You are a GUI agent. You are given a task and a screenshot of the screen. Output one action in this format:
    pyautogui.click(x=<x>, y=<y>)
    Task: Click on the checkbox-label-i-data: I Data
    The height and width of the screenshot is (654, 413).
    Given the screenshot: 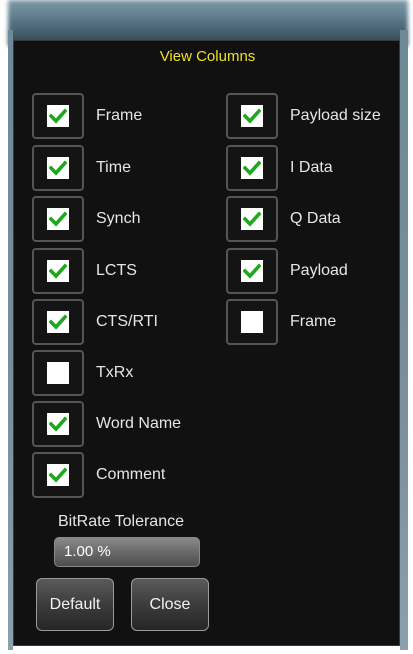 What is the action you would take?
    pyautogui.click(x=311, y=167)
    